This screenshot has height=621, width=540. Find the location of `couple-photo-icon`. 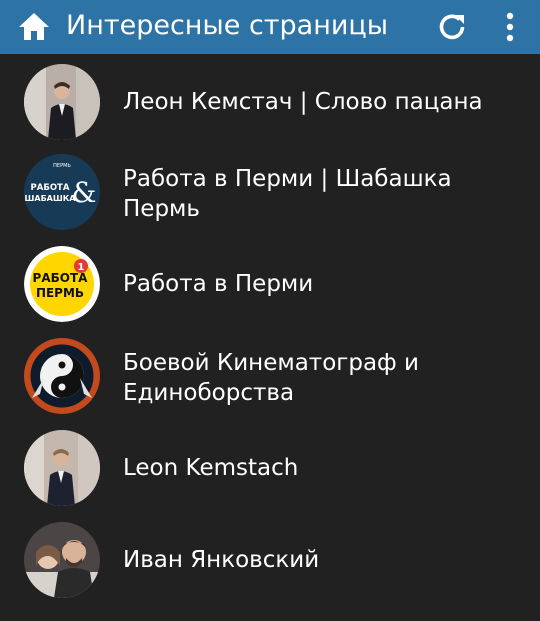

couple-photo-icon is located at coordinates (62, 560).